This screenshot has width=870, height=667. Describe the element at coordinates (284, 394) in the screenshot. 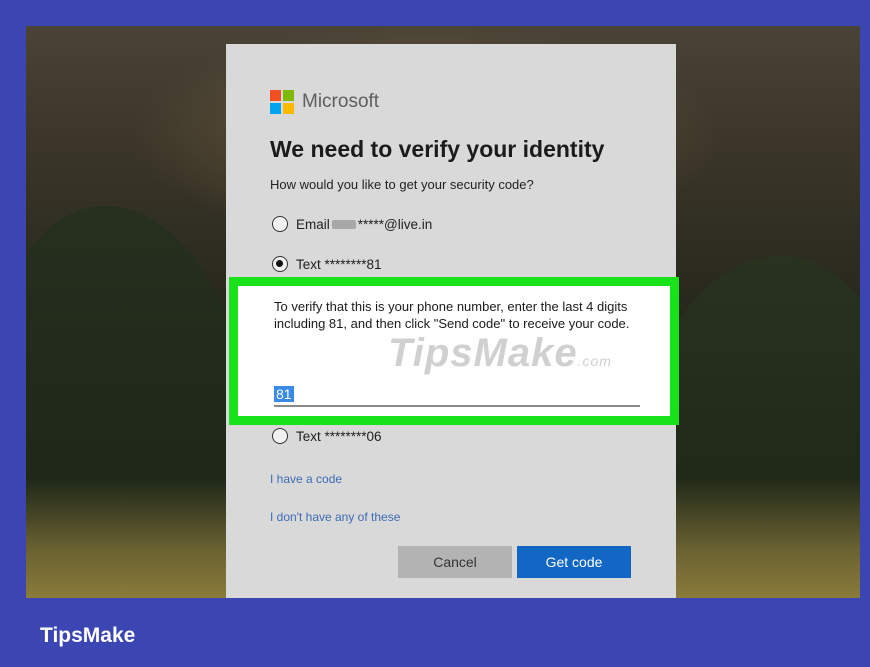

I see `selected-input-value: 81` at that location.